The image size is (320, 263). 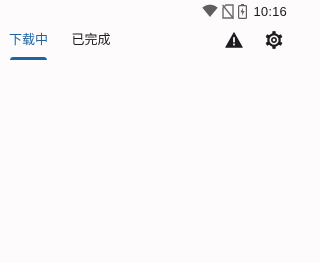 I want to click on tab-downloading-label: 下载中, so click(x=29, y=40).